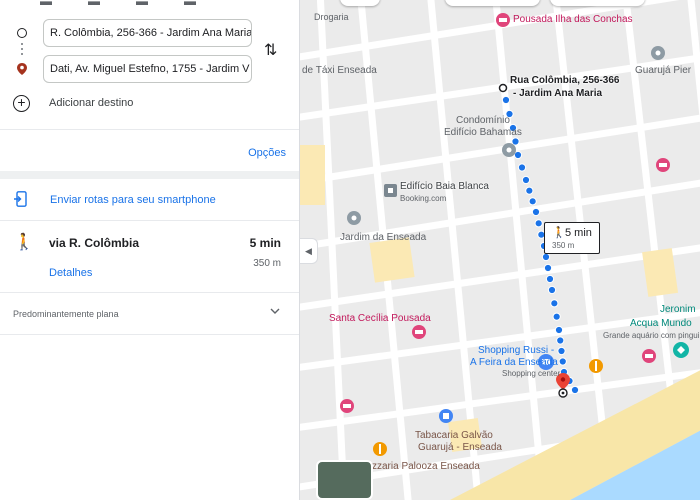 This screenshot has height=500, width=700. What do you see at coordinates (147, 33) in the screenshot?
I see `origin-input: R. Colômbia, 256-366 - Jardim Ana Maria` at bounding box center [147, 33].